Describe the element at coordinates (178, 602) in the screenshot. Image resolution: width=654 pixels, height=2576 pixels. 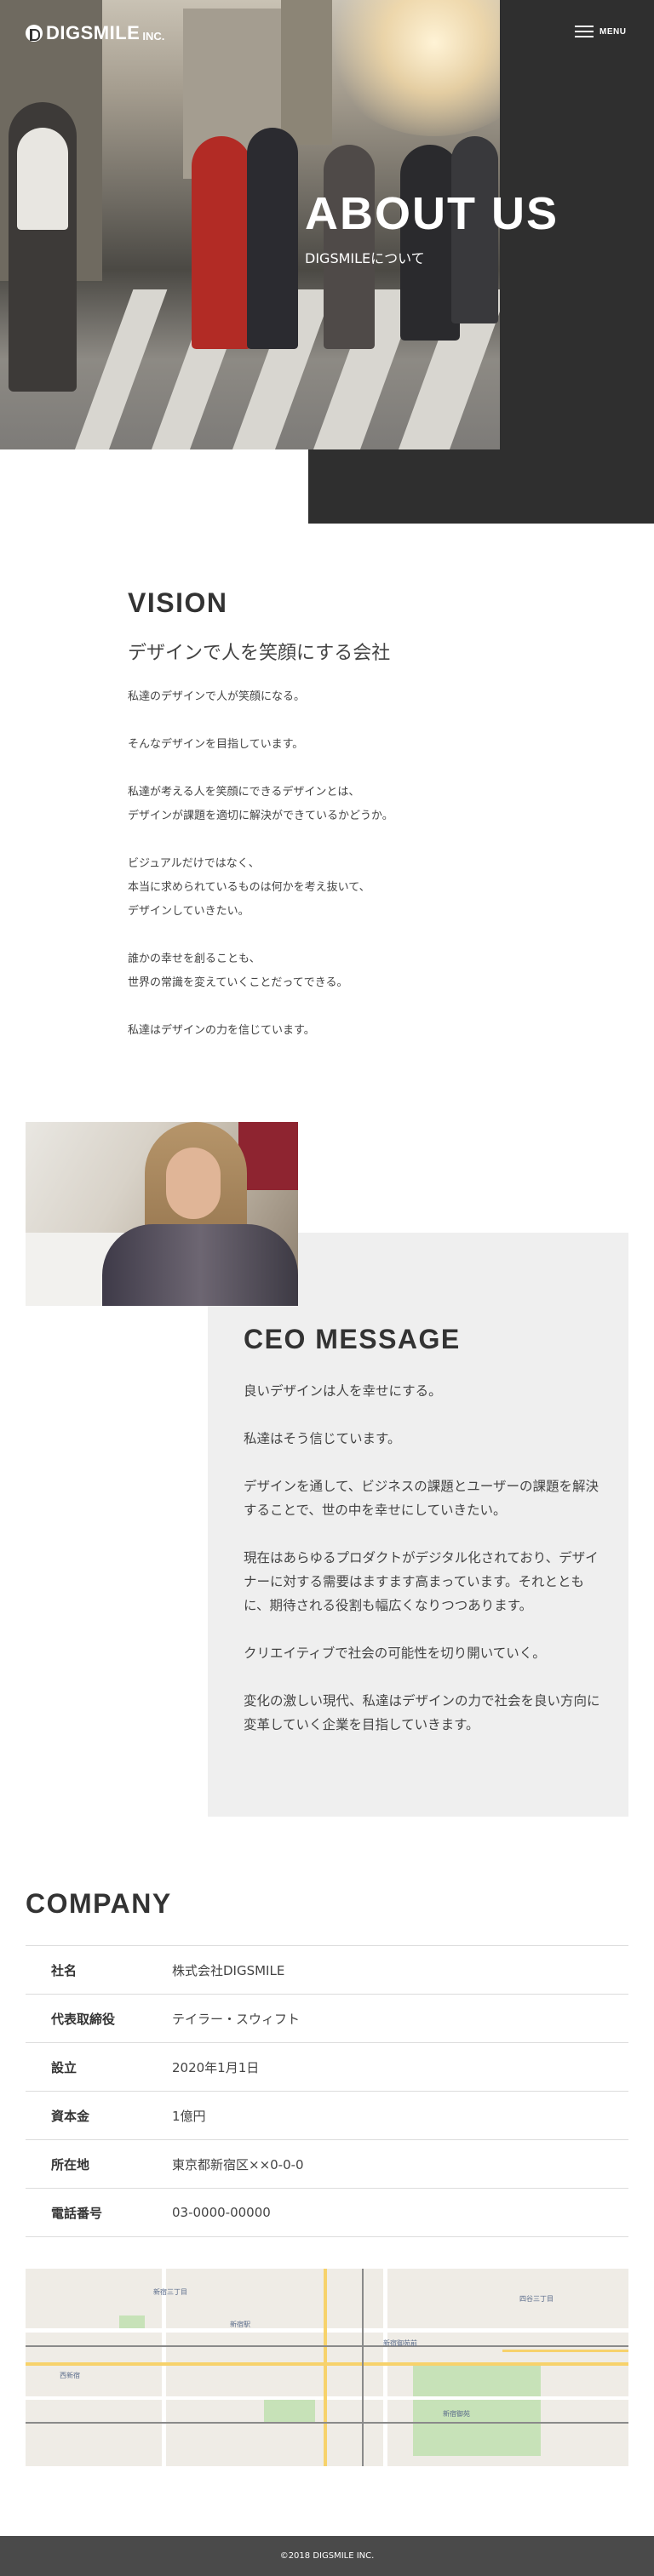
I see `vision-title: VISION` at that location.